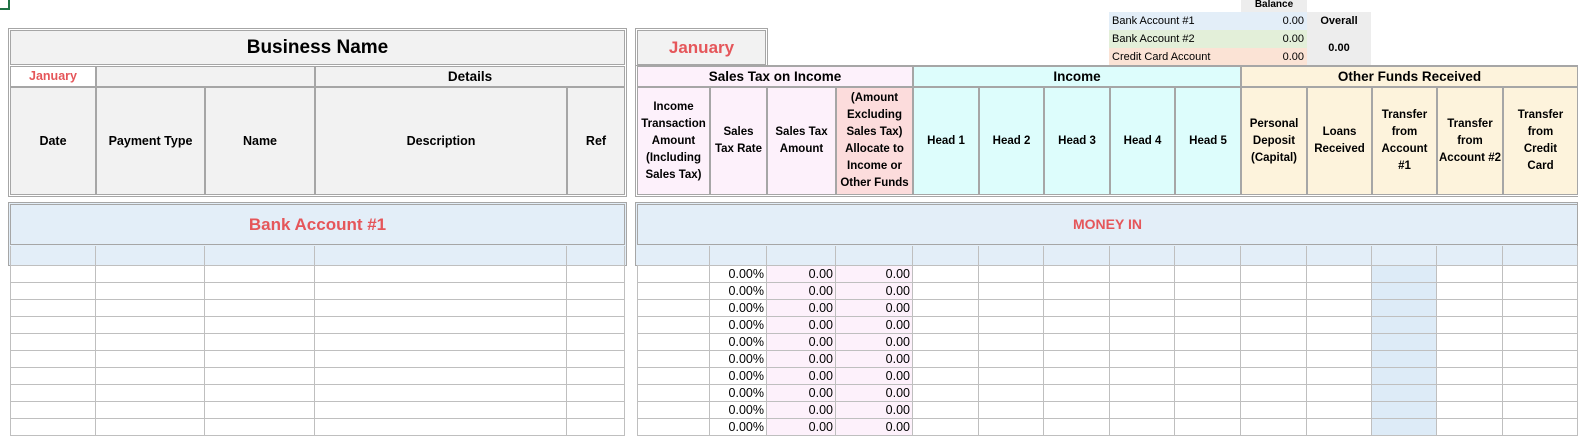 The image size is (1578, 436). What do you see at coordinates (1274, 57) in the screenshot?
I see `summary-credit-card-balance: 0.00` at bounding box center [1274, 57].